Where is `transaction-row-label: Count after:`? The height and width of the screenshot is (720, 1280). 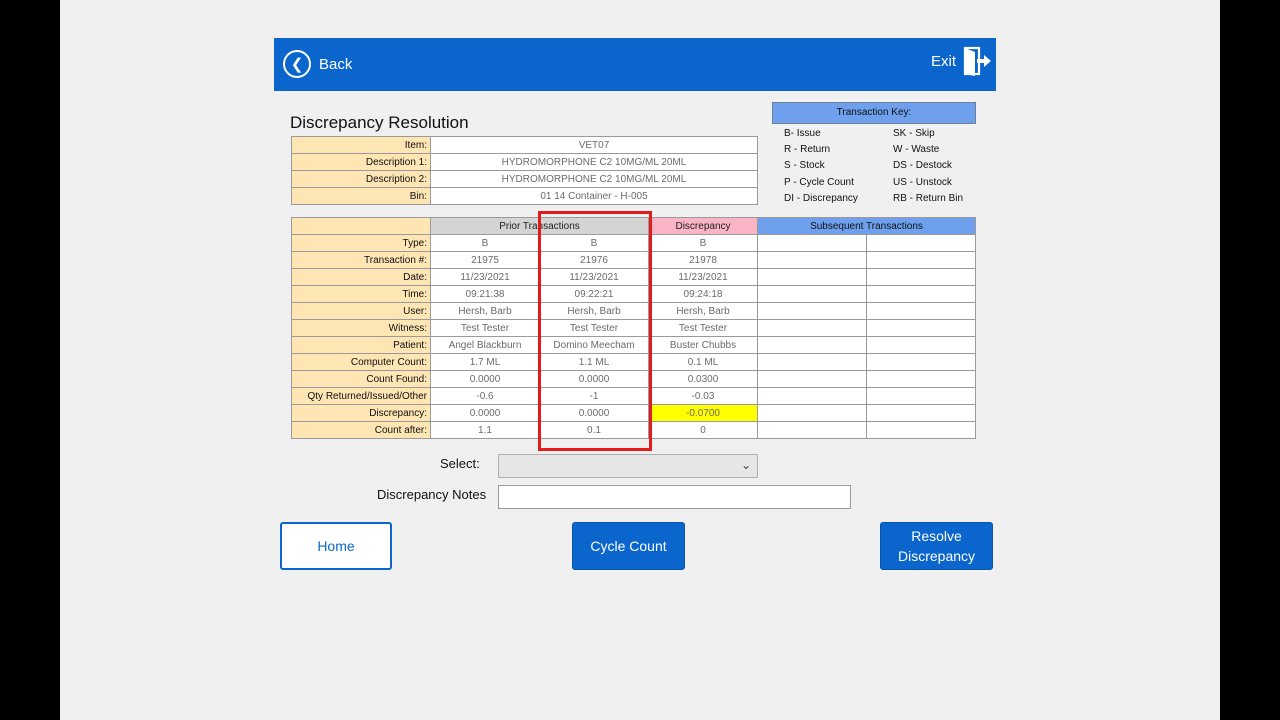 transaction-row-label: Count after: is located at coordinates (361, 430).